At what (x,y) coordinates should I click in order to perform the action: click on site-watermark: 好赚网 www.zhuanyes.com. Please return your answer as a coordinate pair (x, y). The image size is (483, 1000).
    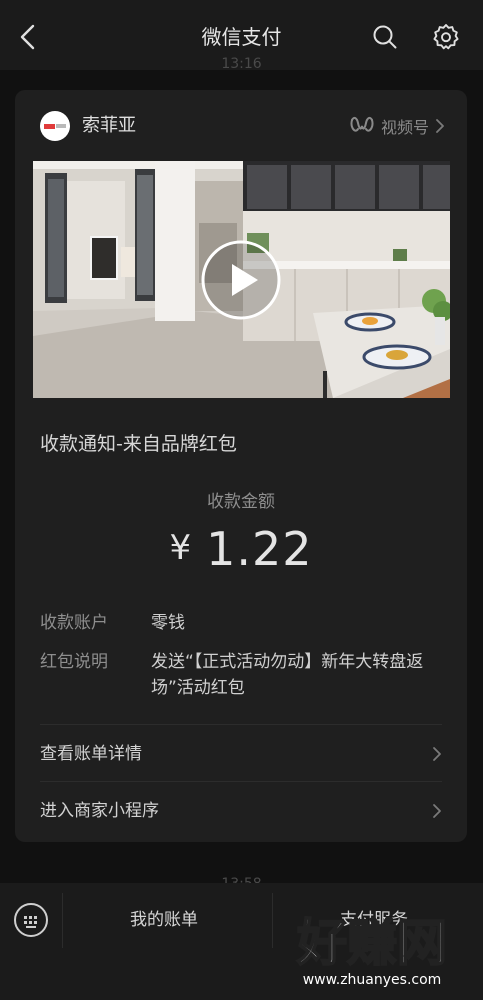
    Looking at the image, I should click on (371, 950).